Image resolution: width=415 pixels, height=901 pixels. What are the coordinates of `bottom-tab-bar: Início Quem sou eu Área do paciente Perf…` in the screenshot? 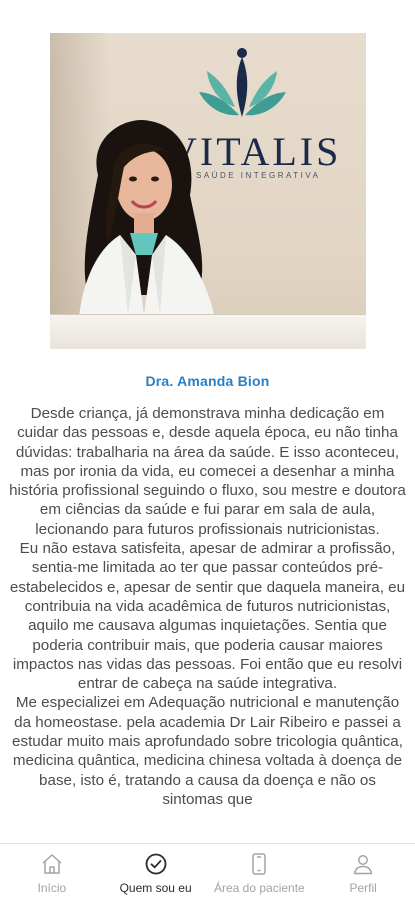 It's located at (207, 872).